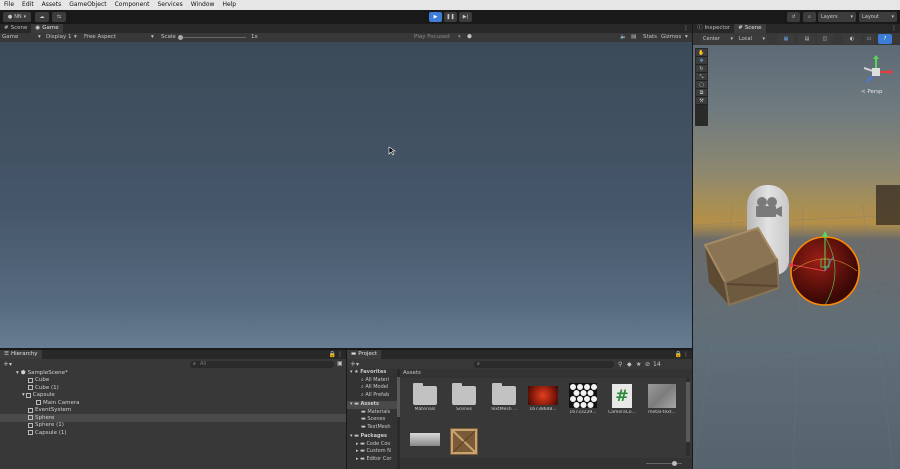 Image resolution: width=900 pixels, height=469 pixels. I want to click on tab-project: ▬ Project, so click(364, 354).